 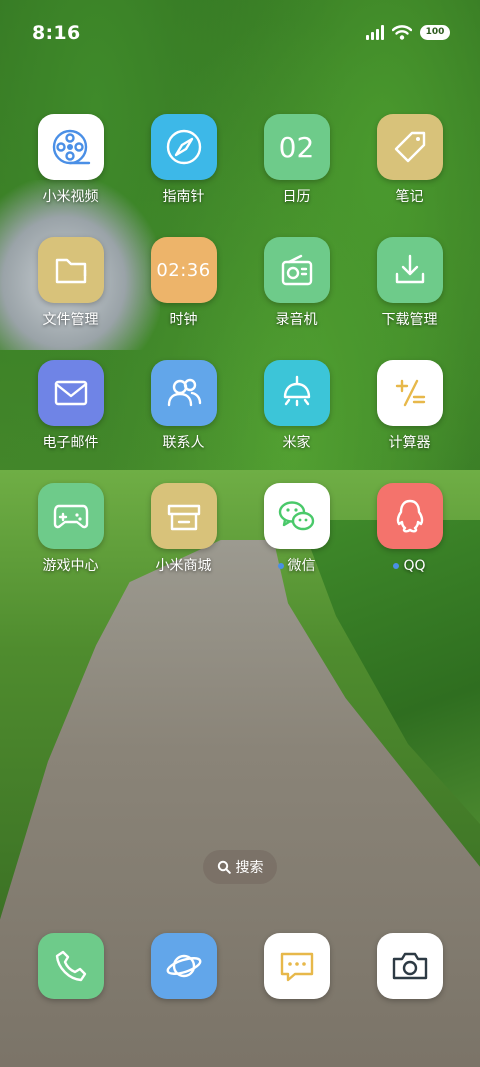 I want to click on digital-clock-icon: 02:36, so click(x=183, y=270).